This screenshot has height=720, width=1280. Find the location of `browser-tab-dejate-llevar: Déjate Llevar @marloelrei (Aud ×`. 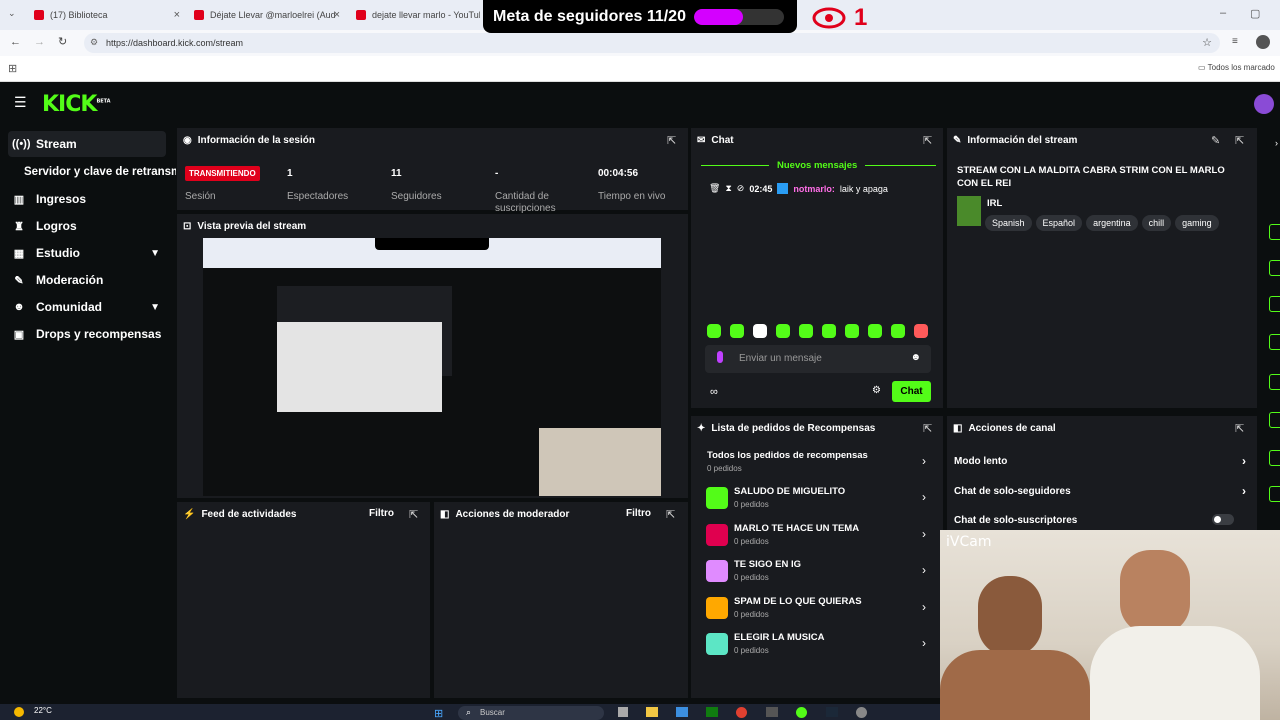

browser-tab-dejate-llevar: Déjate Llevar @marloelrei (Aud × is located at coordinates (265, 15).